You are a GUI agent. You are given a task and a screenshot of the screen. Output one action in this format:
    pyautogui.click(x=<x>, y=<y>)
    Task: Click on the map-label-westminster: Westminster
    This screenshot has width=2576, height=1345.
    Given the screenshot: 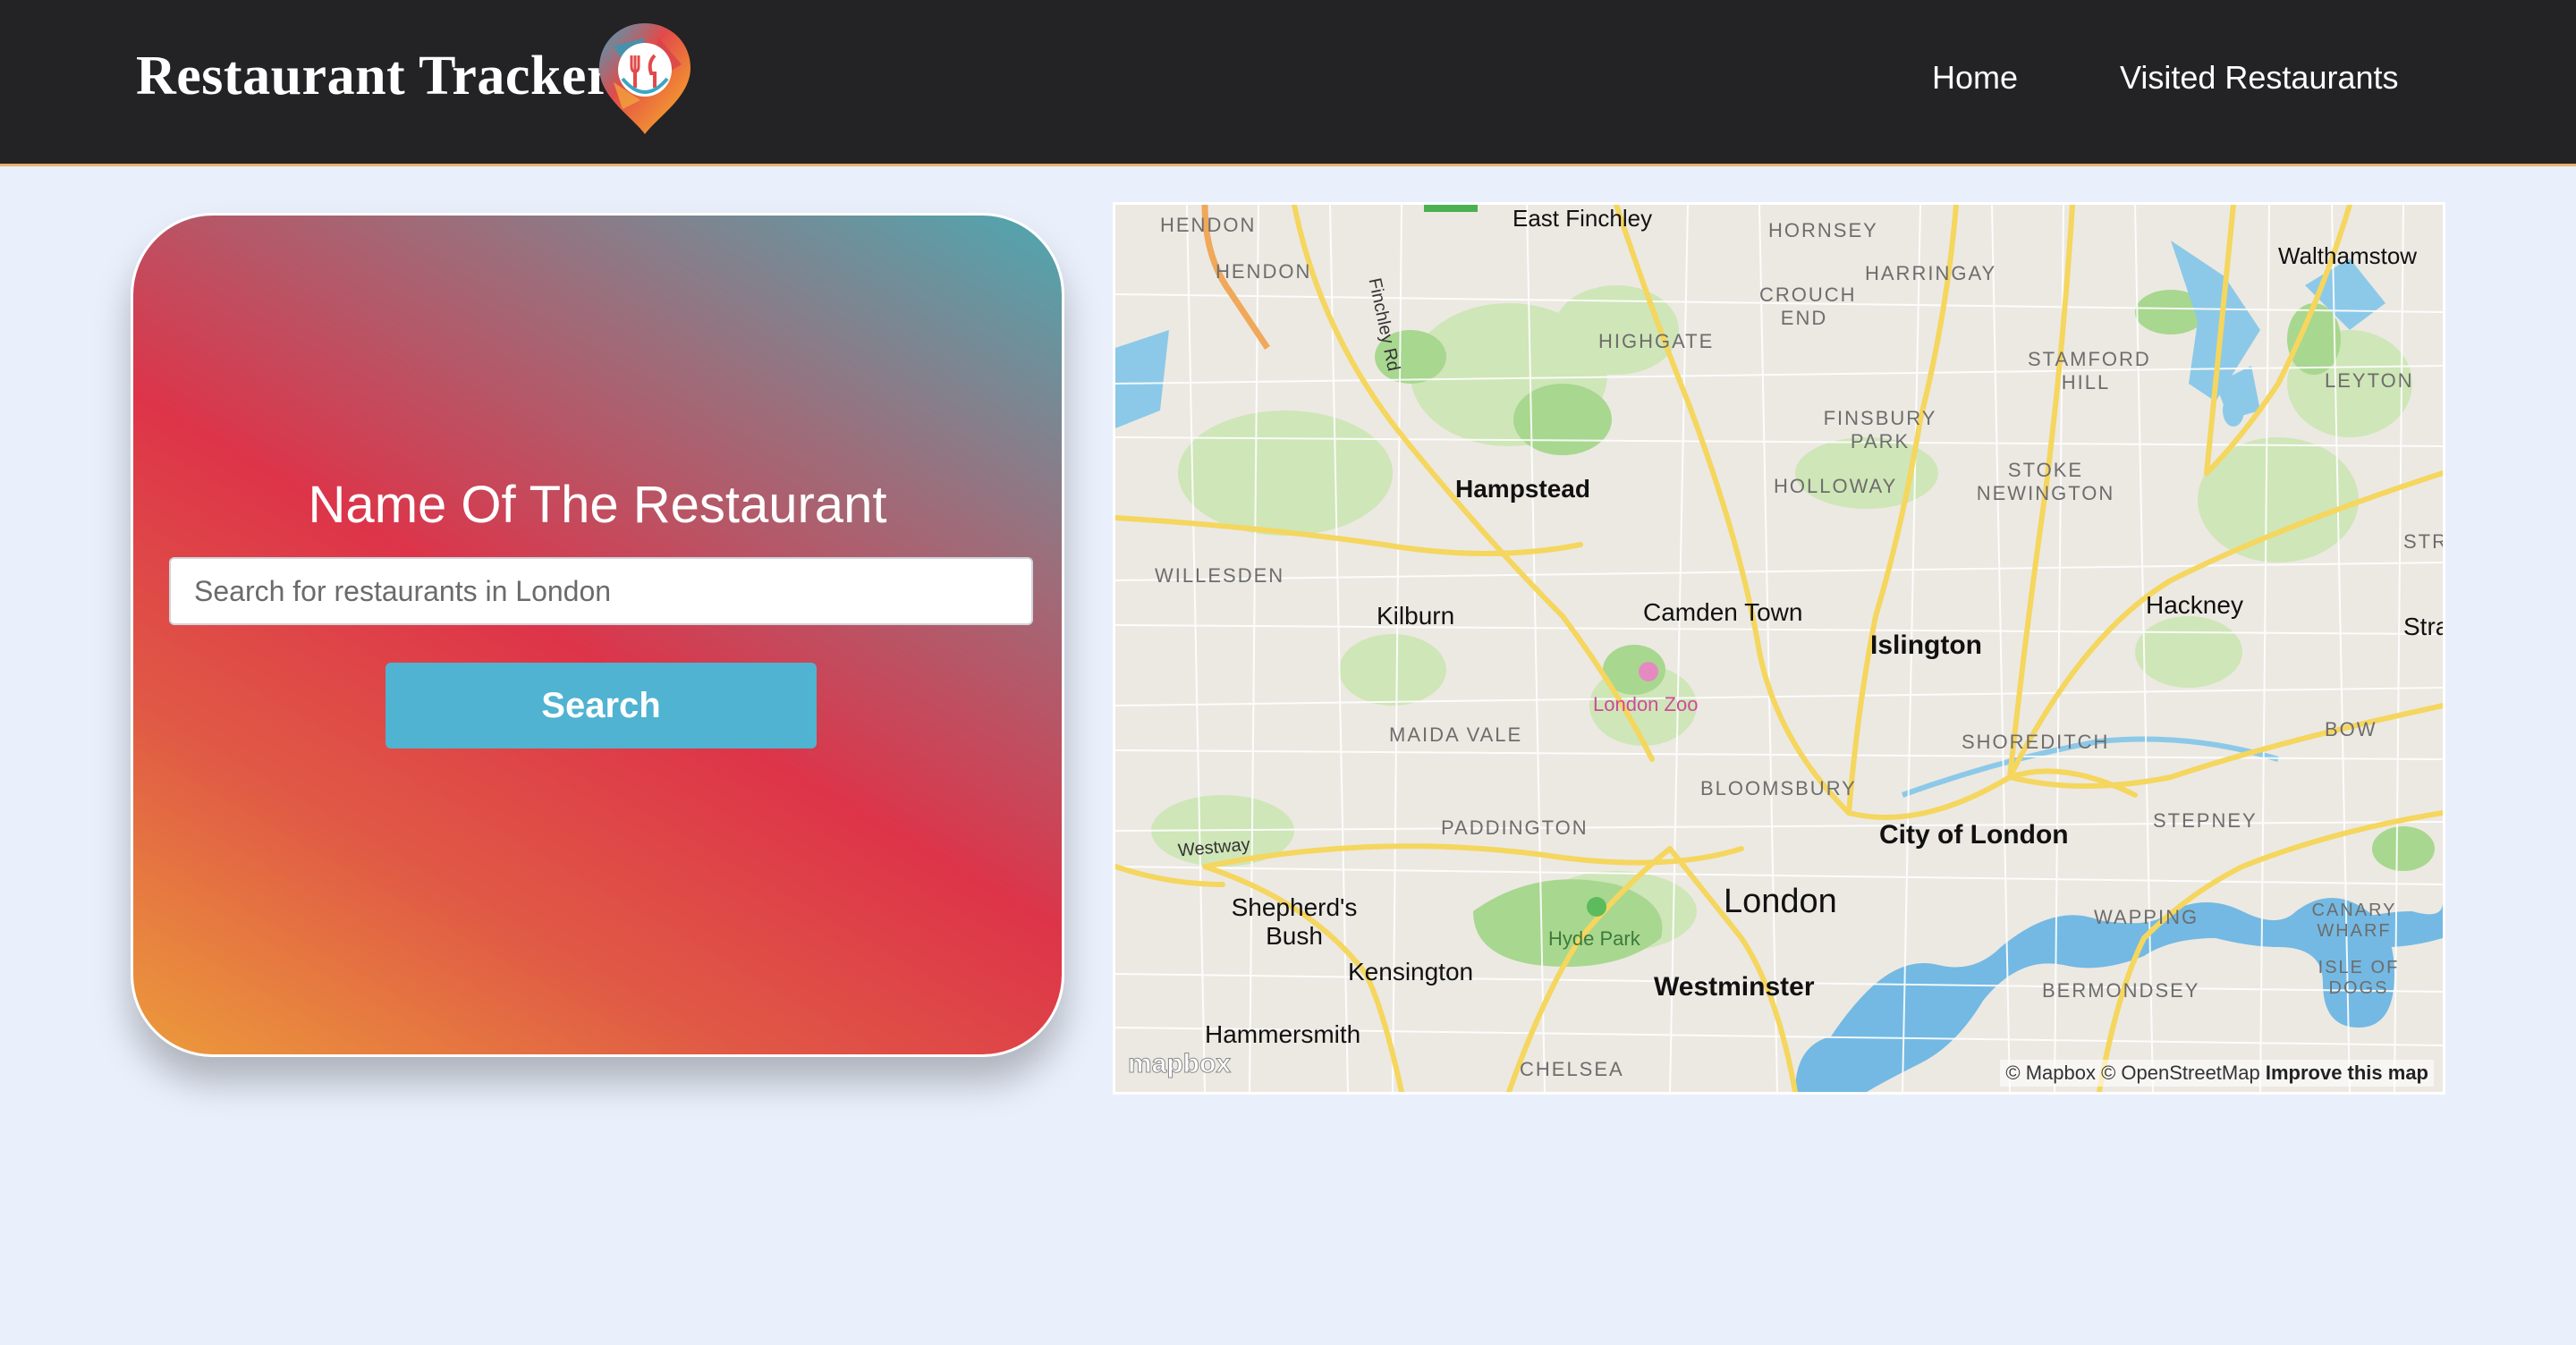 What is the action you would take?
    pyautogui.click(x=1734, y=987)
    